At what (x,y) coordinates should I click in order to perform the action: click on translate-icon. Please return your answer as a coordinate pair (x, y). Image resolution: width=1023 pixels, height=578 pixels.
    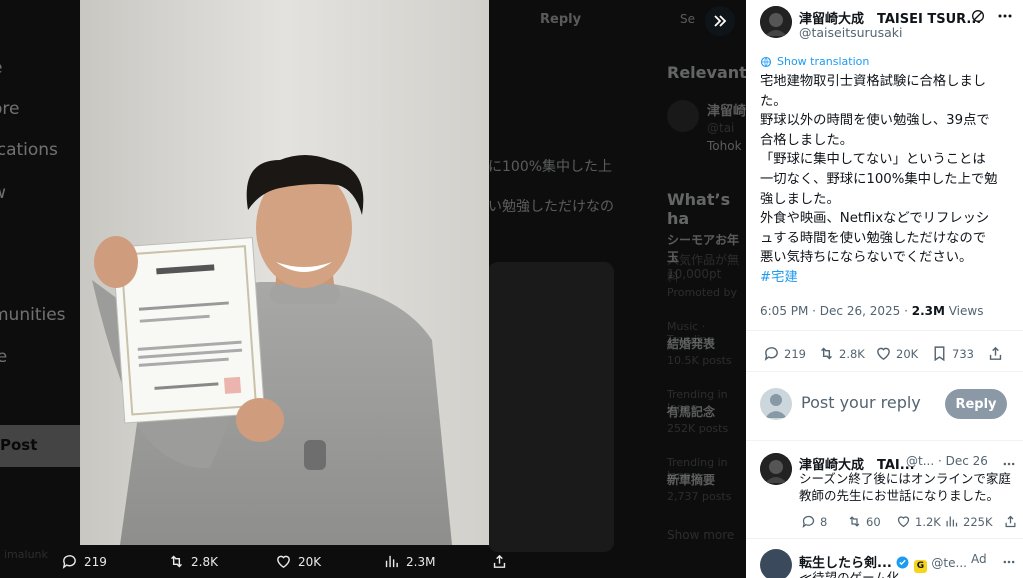
    Looking at the image, I should click on (766, 61).